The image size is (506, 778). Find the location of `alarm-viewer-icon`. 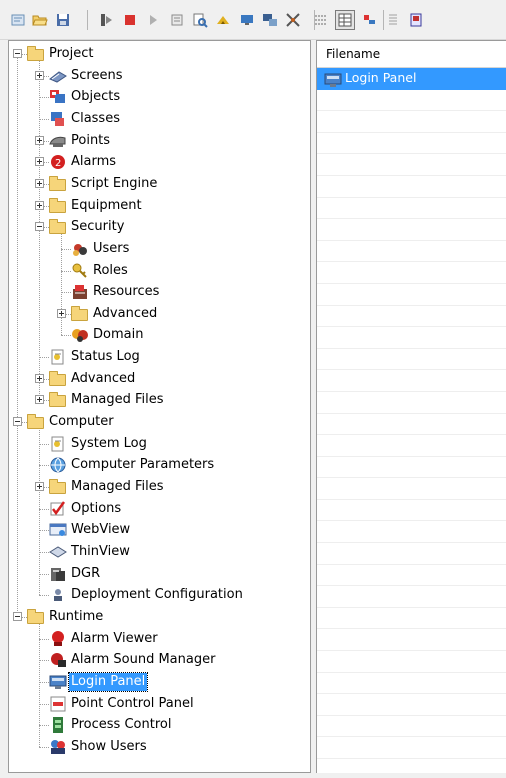

alarm-viewer-icon is located at coordinates (58, 639).